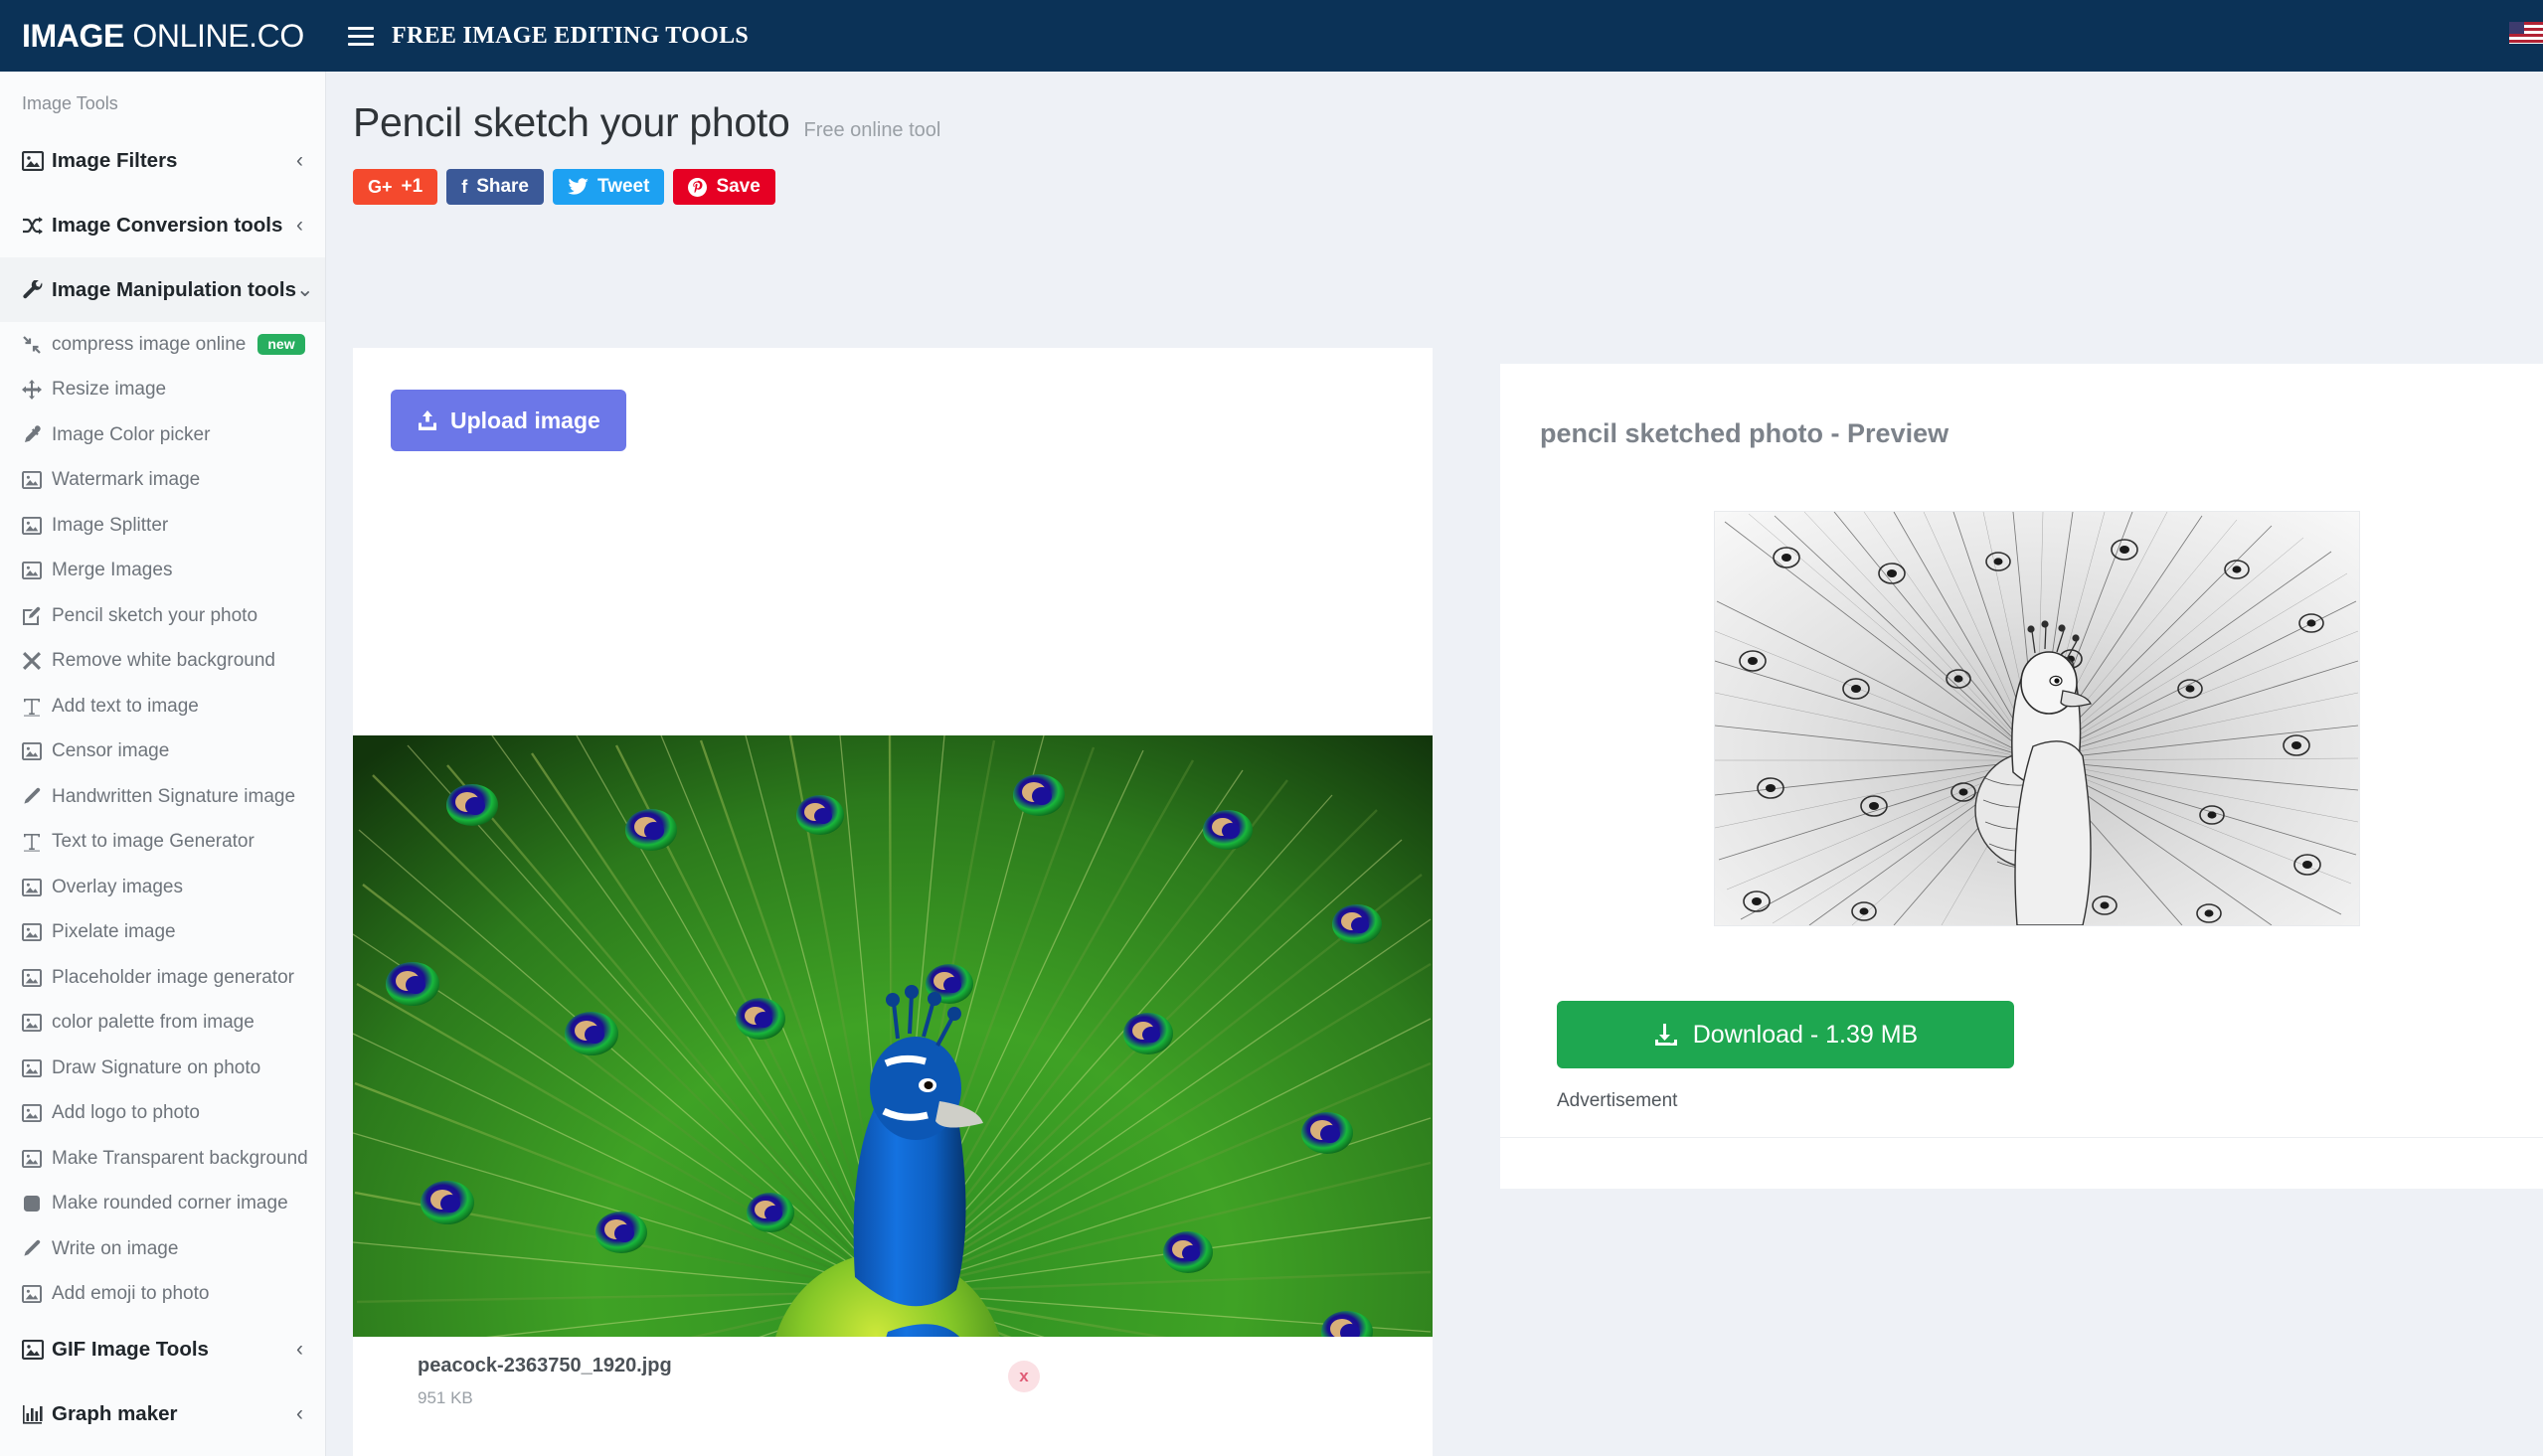  I want to click on download-button: Download - 1.39 MB, so click(1785, 1034).